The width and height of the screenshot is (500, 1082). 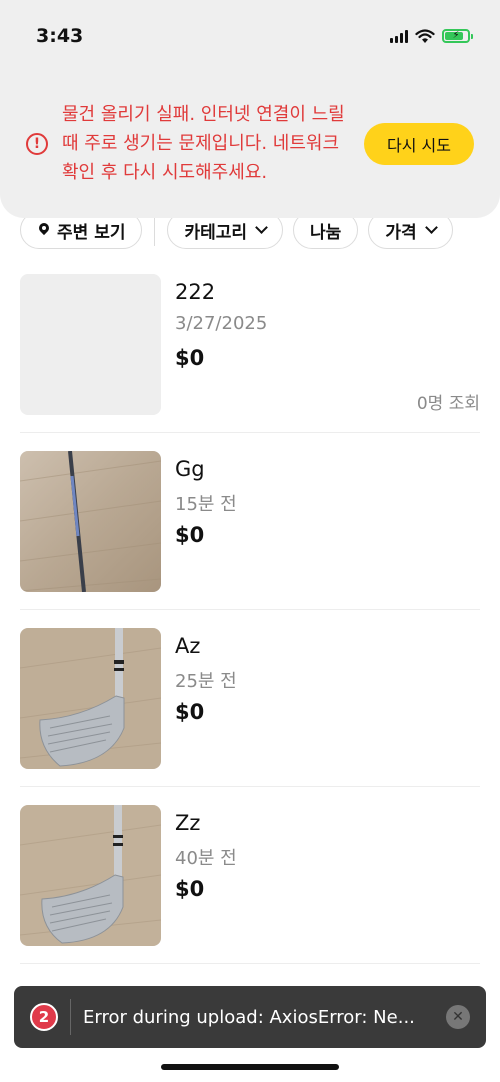 I want to click on filter-divider, so click(x=155, y=230).